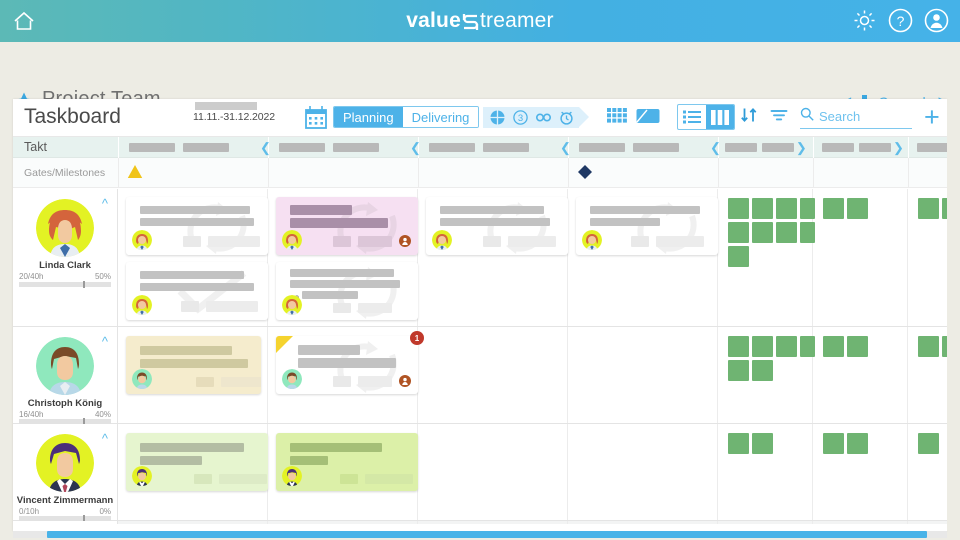  I want to click on lane-person-vincent-zimmermann: ^ Vincent Zimmermann 0/10h 0%, so click(65, 473).